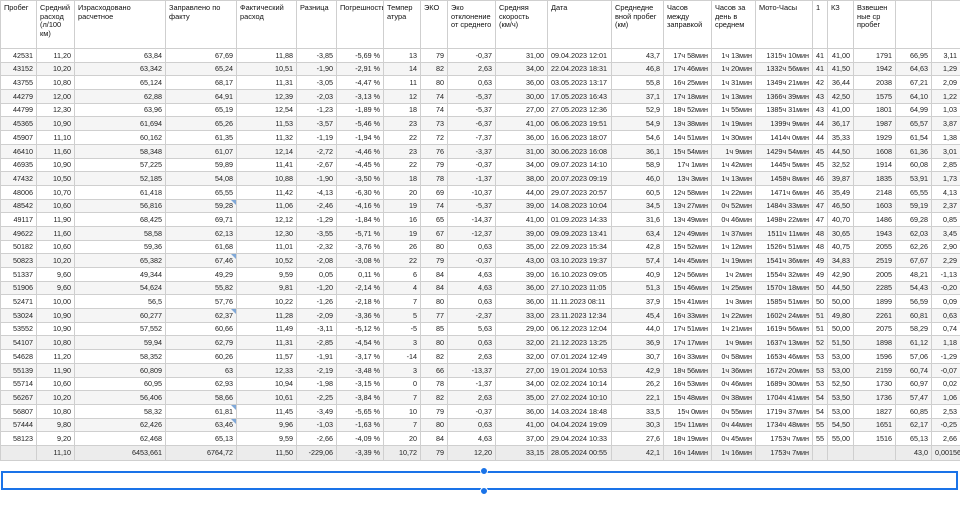 This screenshot has width=960, height=506. What do you see at coordinates (266, 356) in the screenshot?
I see `table-cell: 11,57` at bounding box center [266, 356].